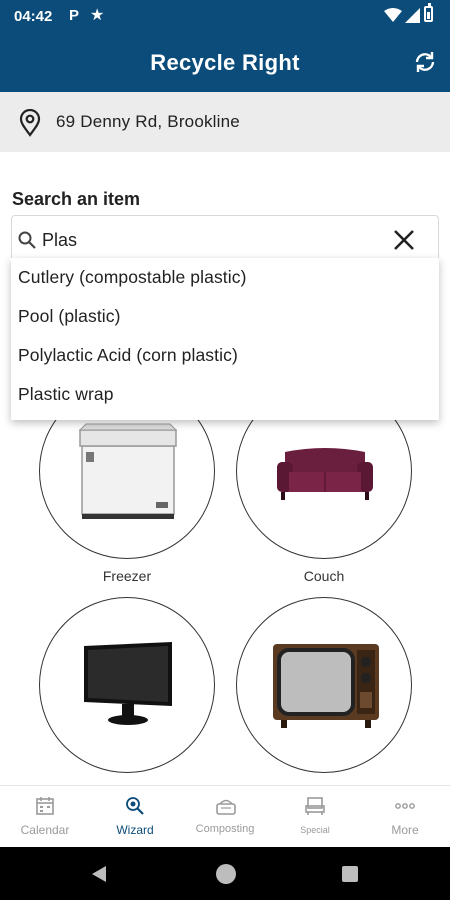  I want to click on app-title: Recycle Right, so click(225, 62).